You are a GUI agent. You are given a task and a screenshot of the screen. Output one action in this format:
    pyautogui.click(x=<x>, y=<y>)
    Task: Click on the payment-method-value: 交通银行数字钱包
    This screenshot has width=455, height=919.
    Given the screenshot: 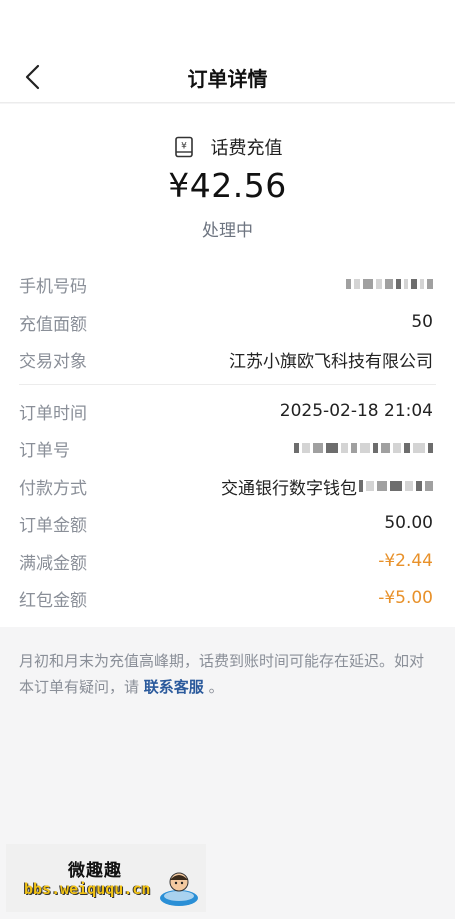 What is the action you would take?
    pyautogui.click(x=327, y=486)
    